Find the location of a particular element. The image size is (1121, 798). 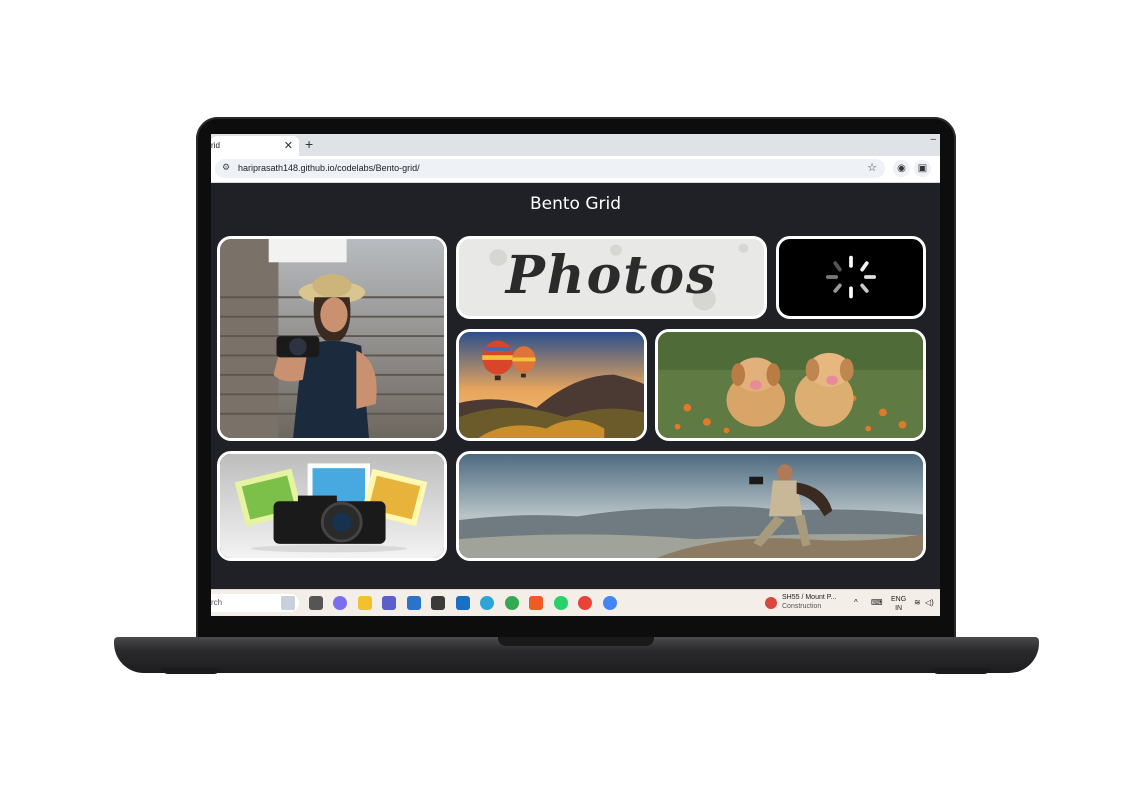

loading-spinner-card is located at coordinates (851, 277).